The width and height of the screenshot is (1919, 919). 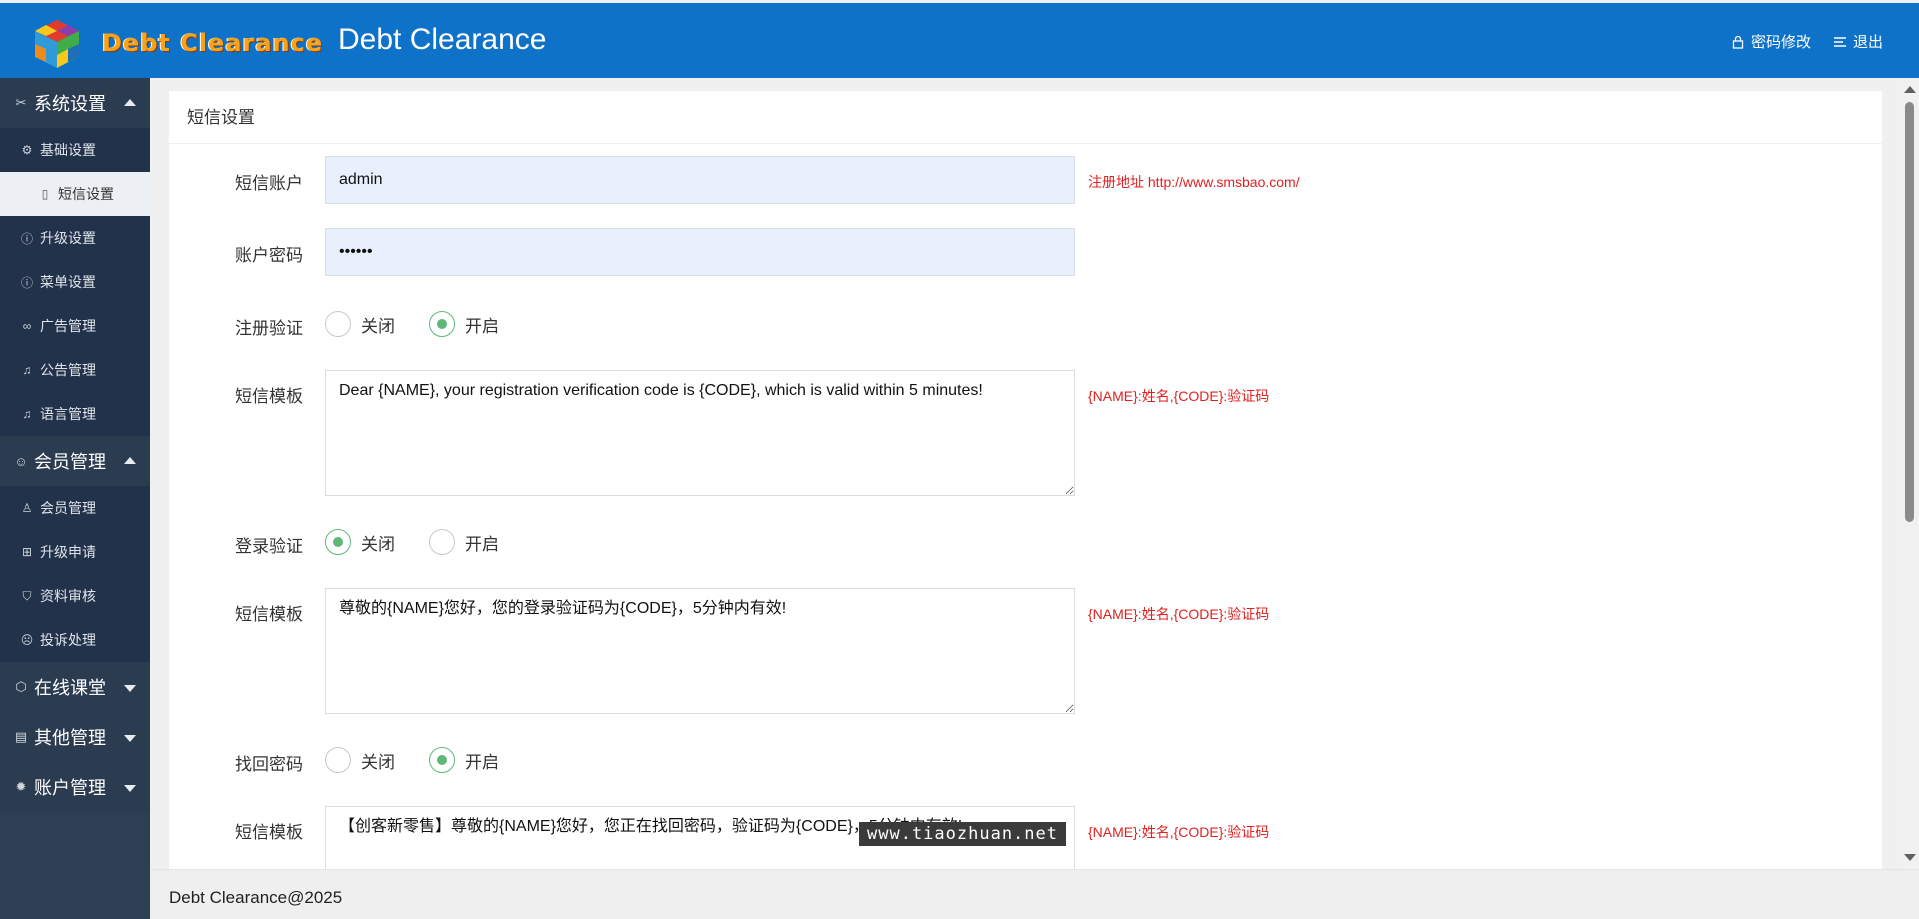 What do you see at coordinates (269, 832) in the screenshot?
I see `recover-template-label: 短信模板` at bounding box center [269, 832].